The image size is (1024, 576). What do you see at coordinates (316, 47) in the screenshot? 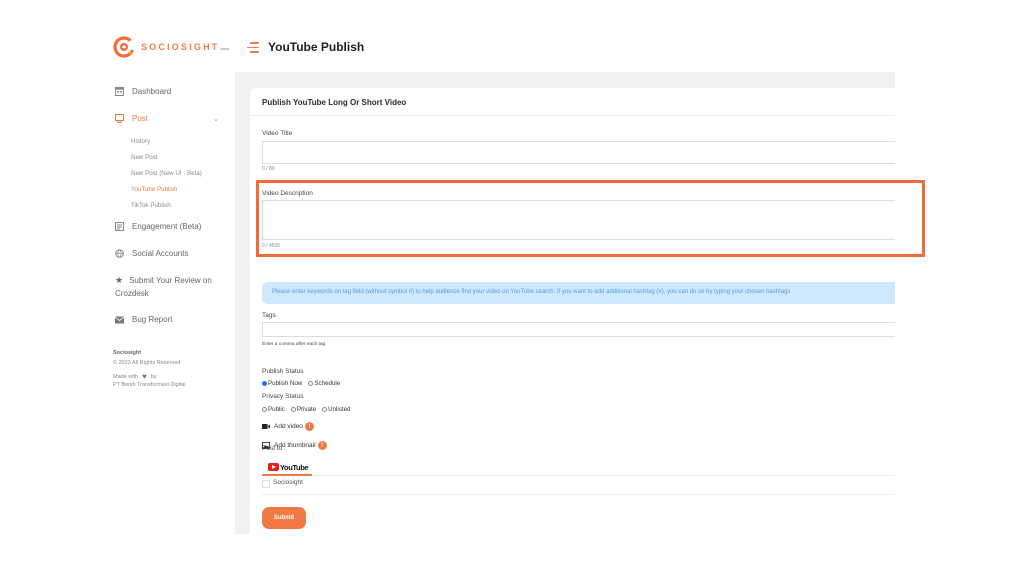
I see `page-title: YouTube Publish` at bounding box center [316, 47].